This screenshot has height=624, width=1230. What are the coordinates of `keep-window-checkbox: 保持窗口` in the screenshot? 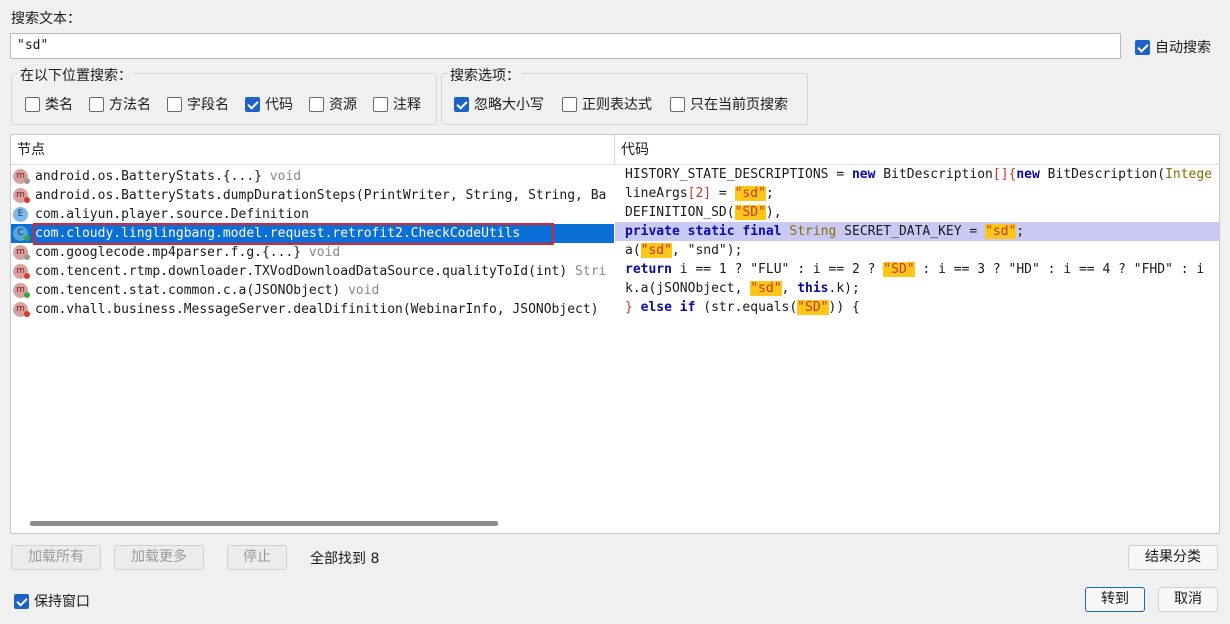 It's located at (52, 601).